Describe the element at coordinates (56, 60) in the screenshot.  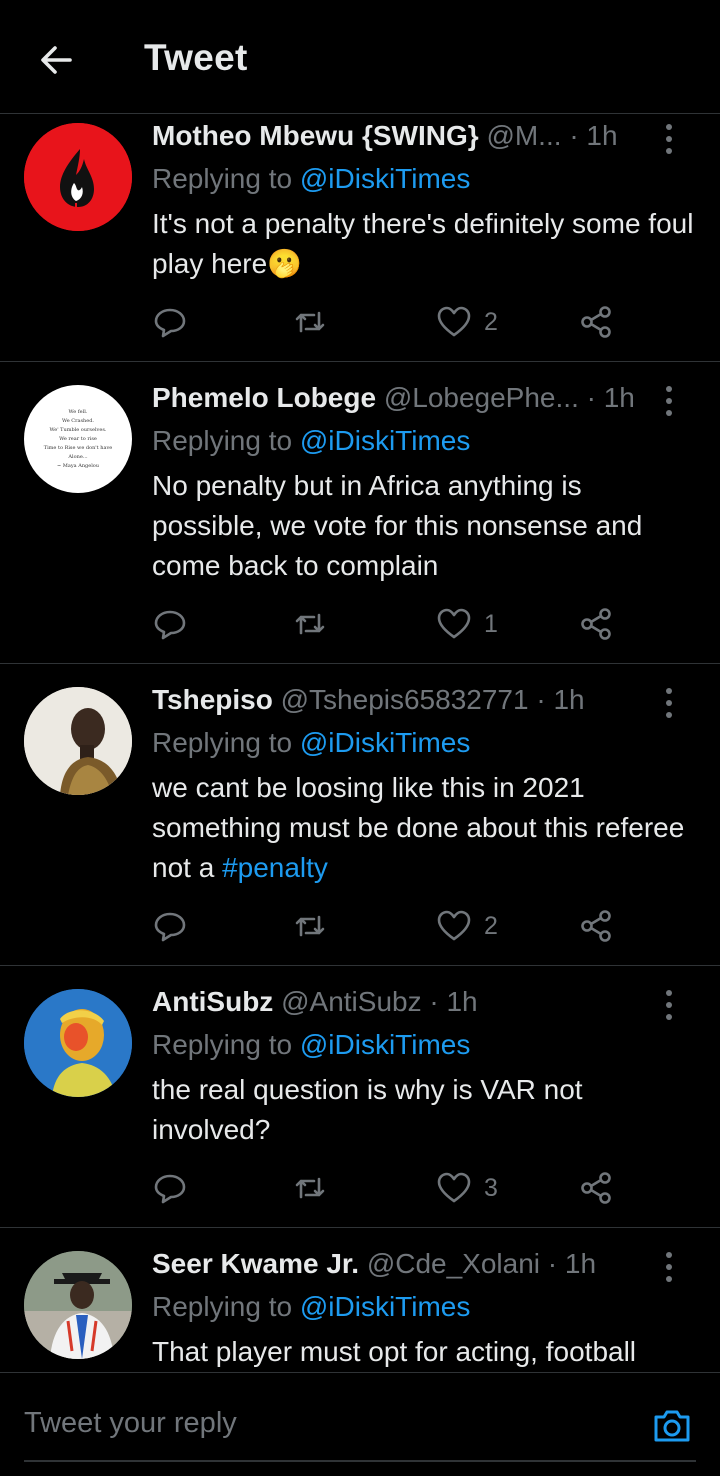
I see `back-button` at that location.